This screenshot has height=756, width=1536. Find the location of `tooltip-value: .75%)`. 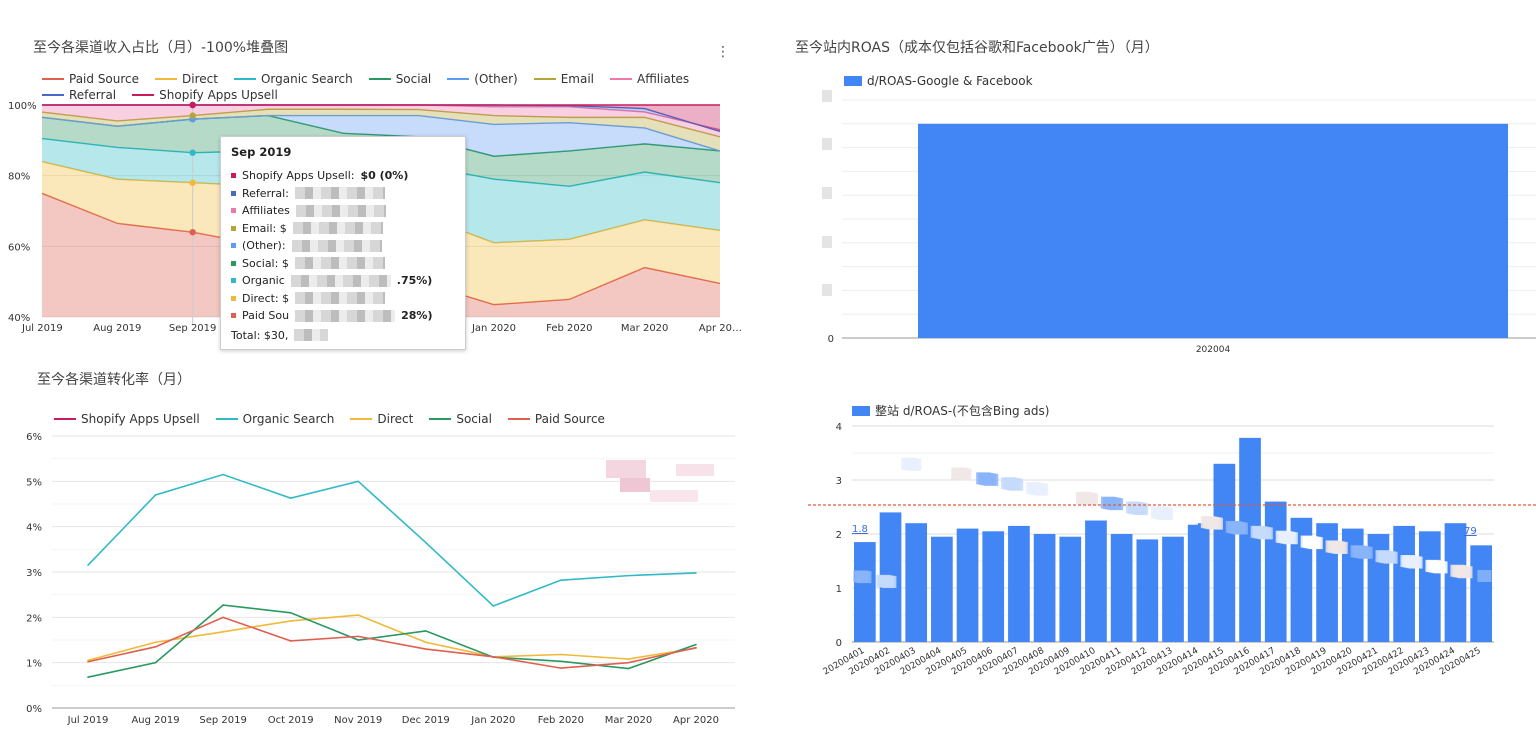

tooltip-value: .75%) is located at coordinates (414, 281).